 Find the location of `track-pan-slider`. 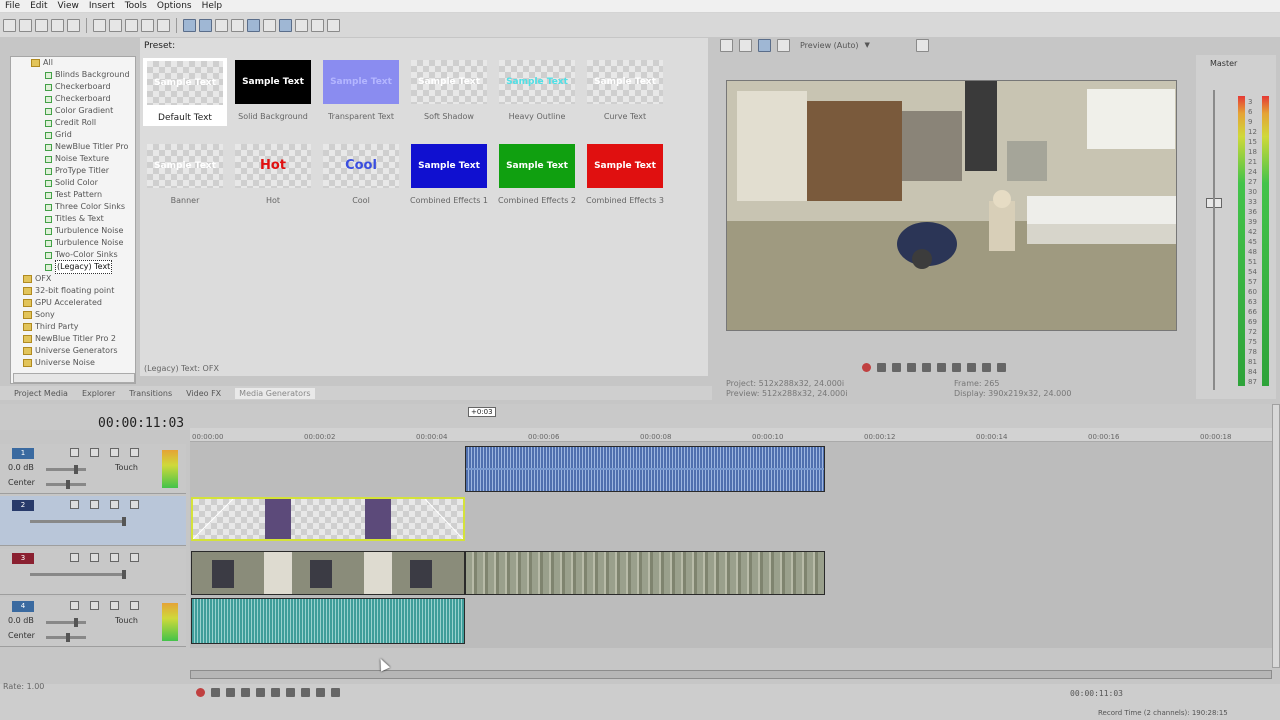

track-pan-slider is located at coordinates (66, 484).